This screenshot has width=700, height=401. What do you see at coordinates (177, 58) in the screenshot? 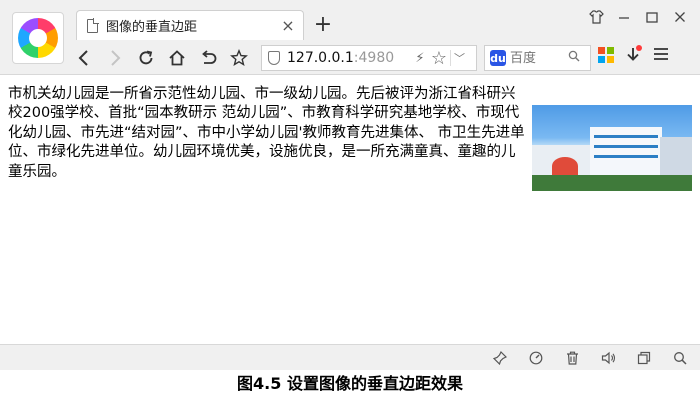
I see `home-button` at bounding box center [177, 58].